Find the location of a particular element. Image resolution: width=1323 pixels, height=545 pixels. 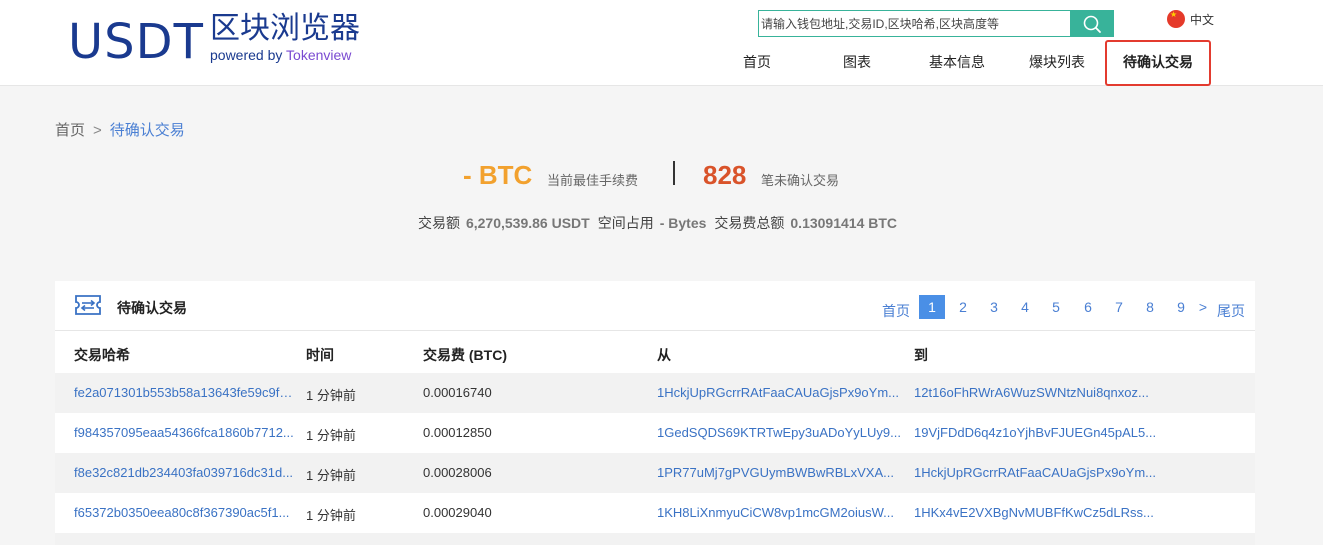

breadcrumb-current: 待确认交易 is located at coordinates (147, 130).